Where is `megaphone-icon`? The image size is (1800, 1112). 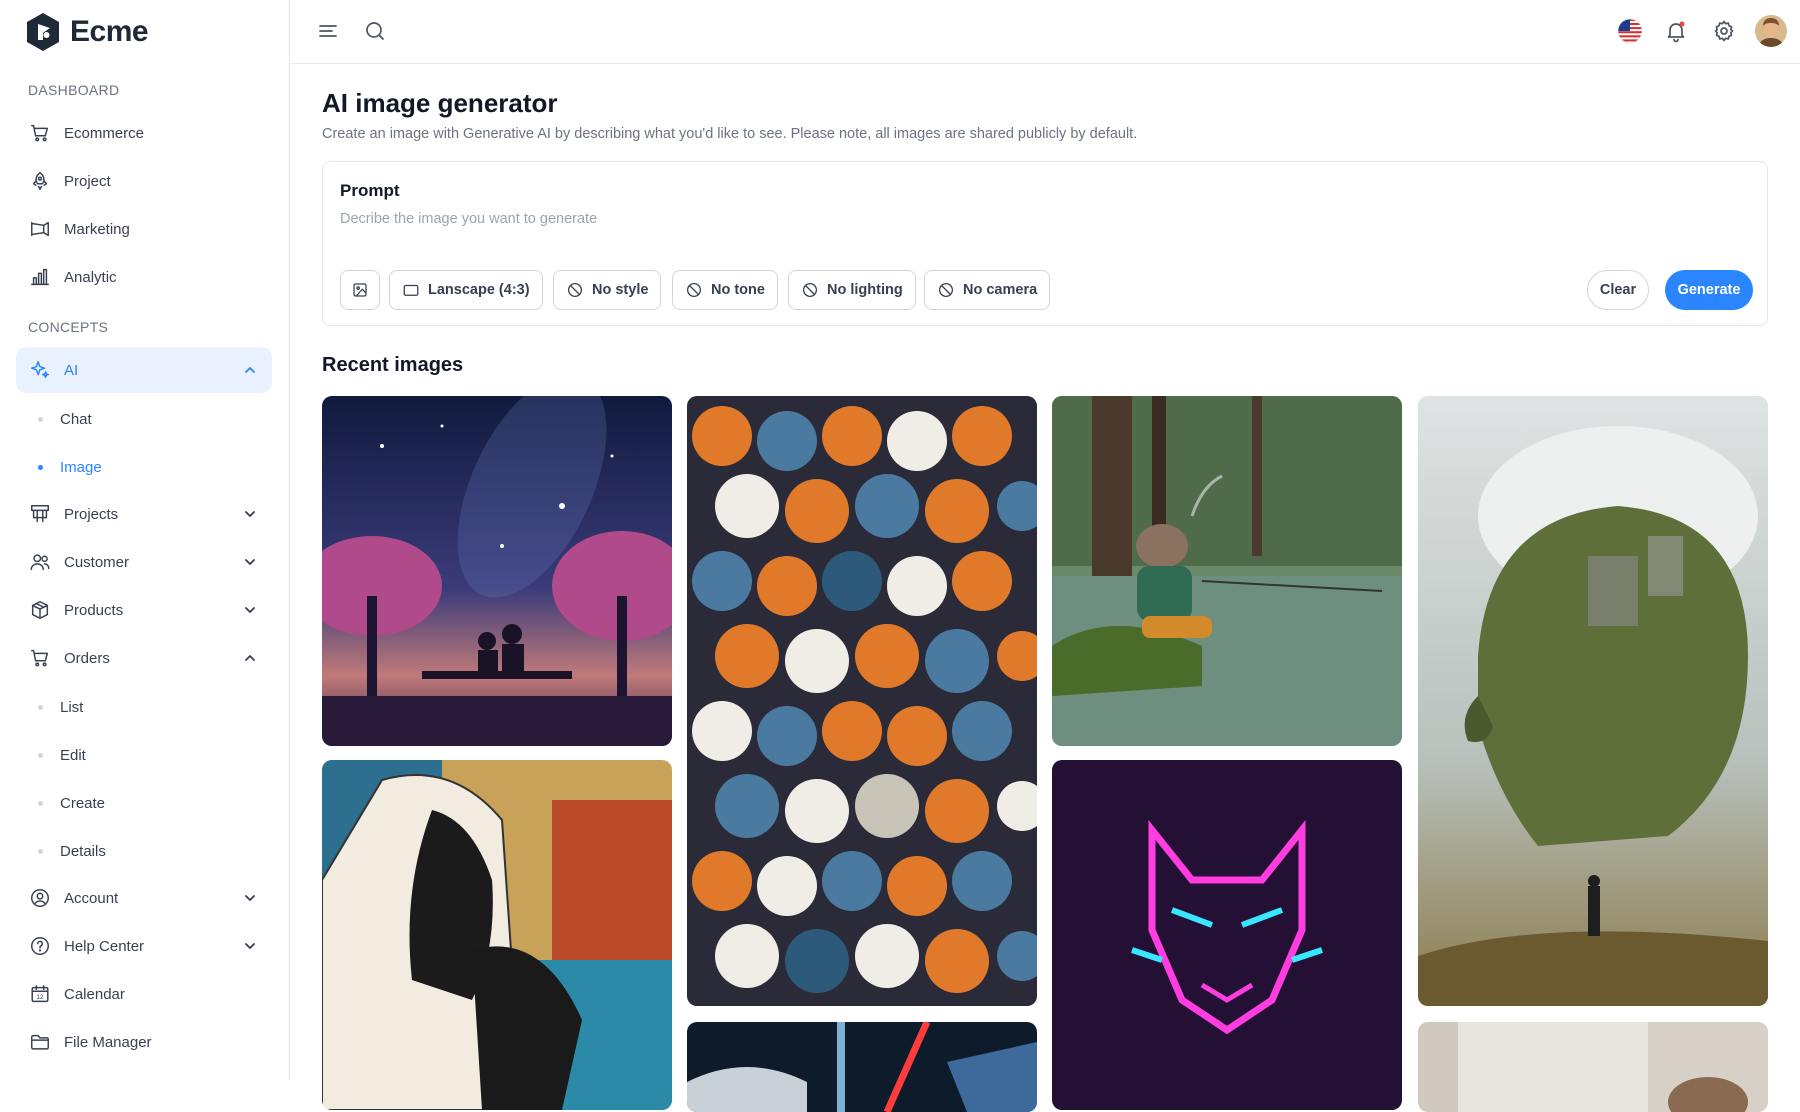 megaphone-icon is located at coordinates (40, 229).